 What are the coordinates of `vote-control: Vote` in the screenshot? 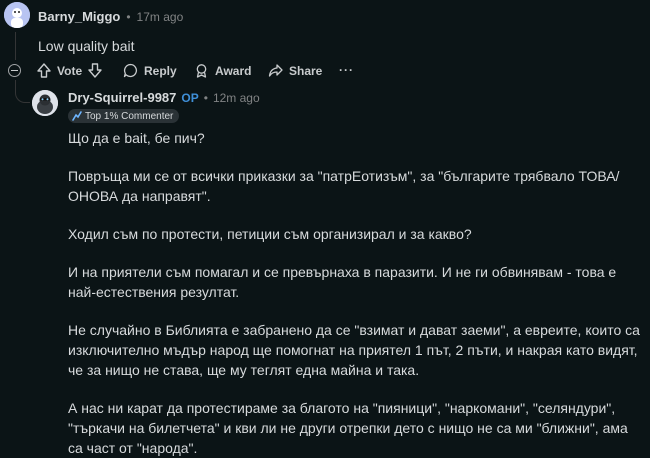 It's located at (69, 70).